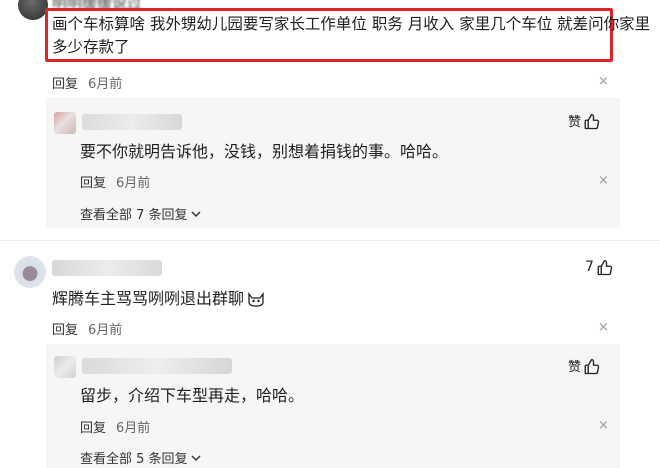  I want to click on comment2-like-button: 7, so click(599, 267).